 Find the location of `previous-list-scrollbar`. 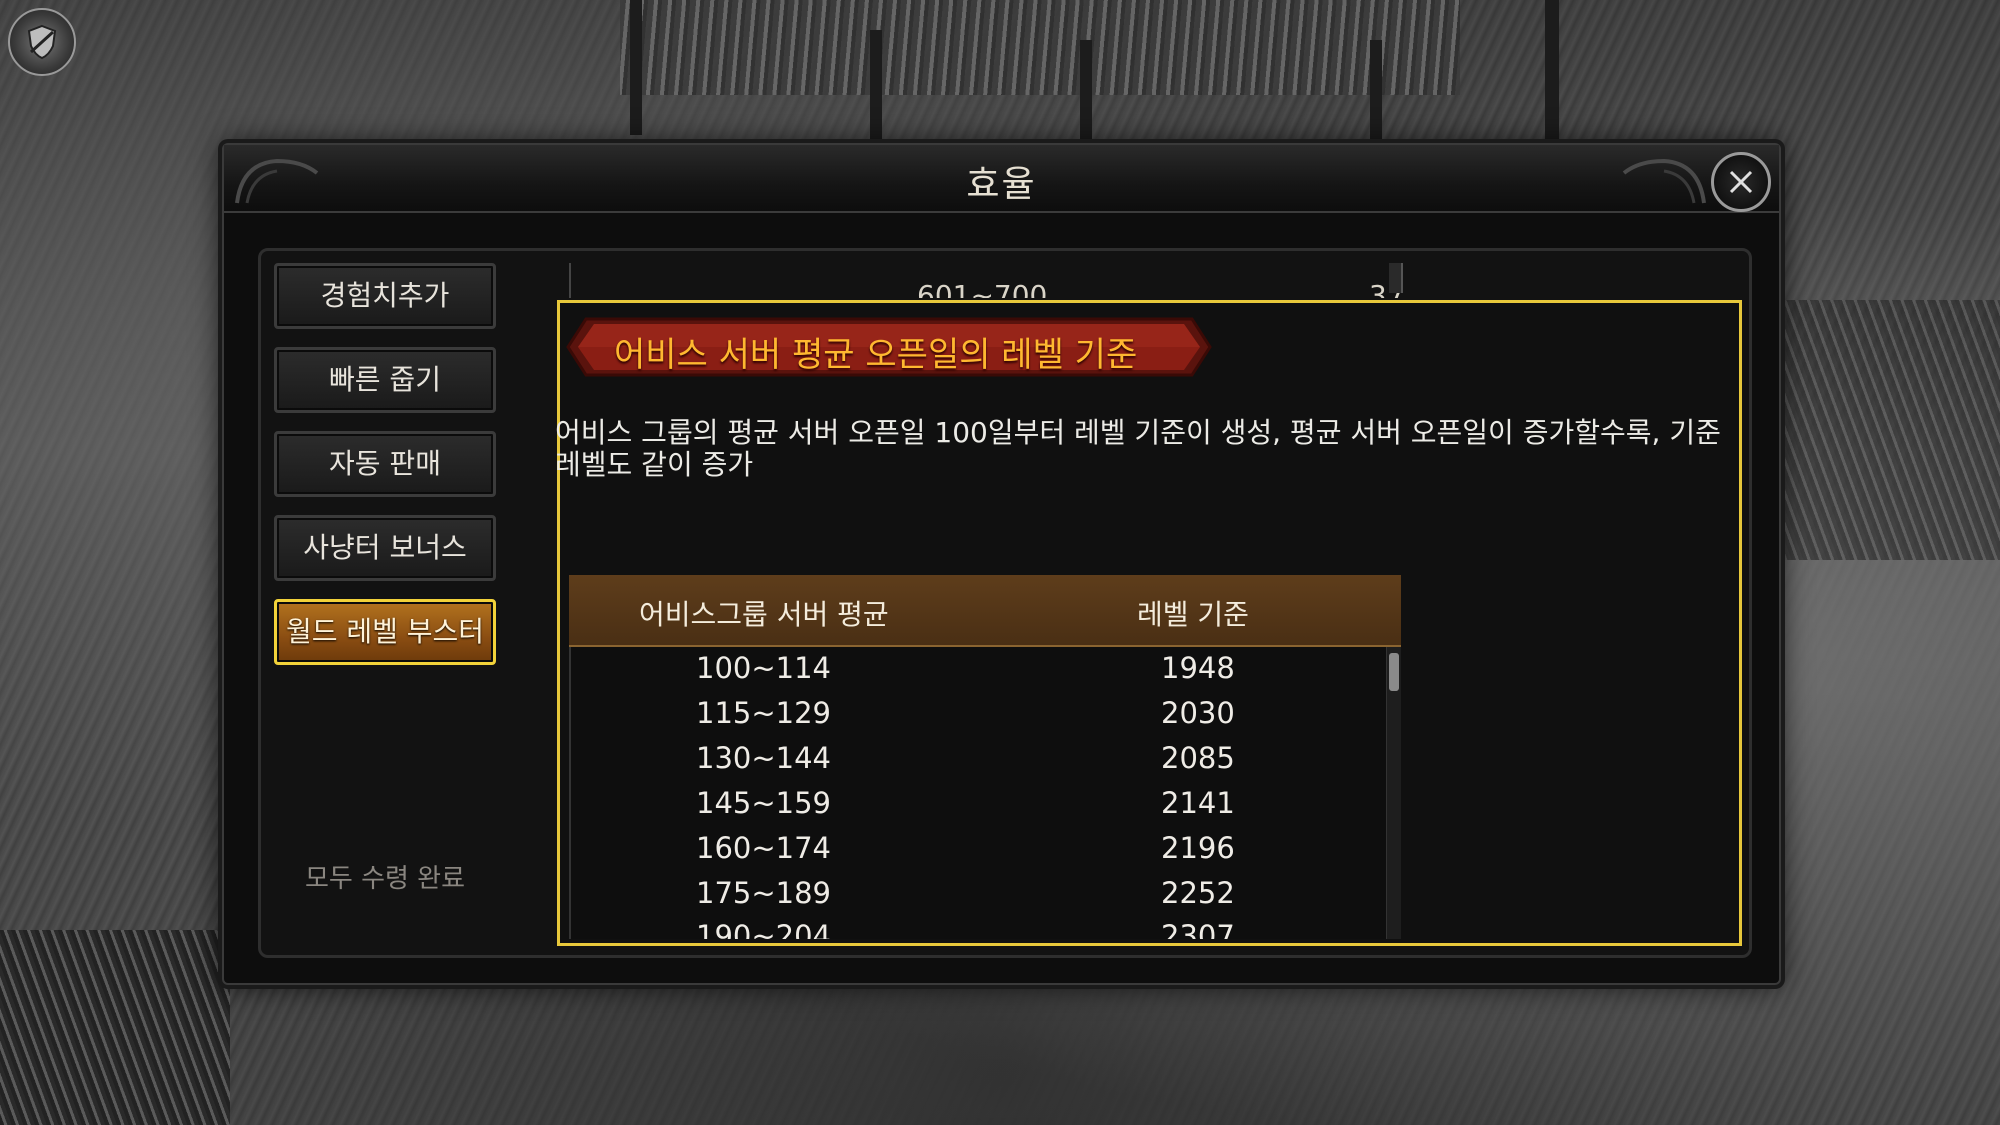

previous-list-scrollbar is located at coordinates (1396, 278).